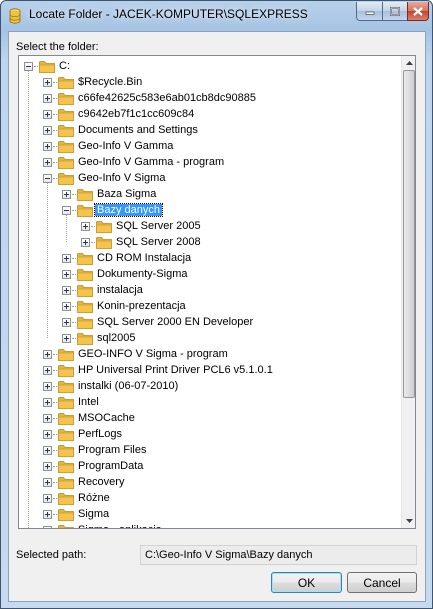  What do you see at coordinates (136, 114) in the screenshot?
I see `tree-item-label: c9642eb7f1c1cc609c84` at bounding box center [136, 114].